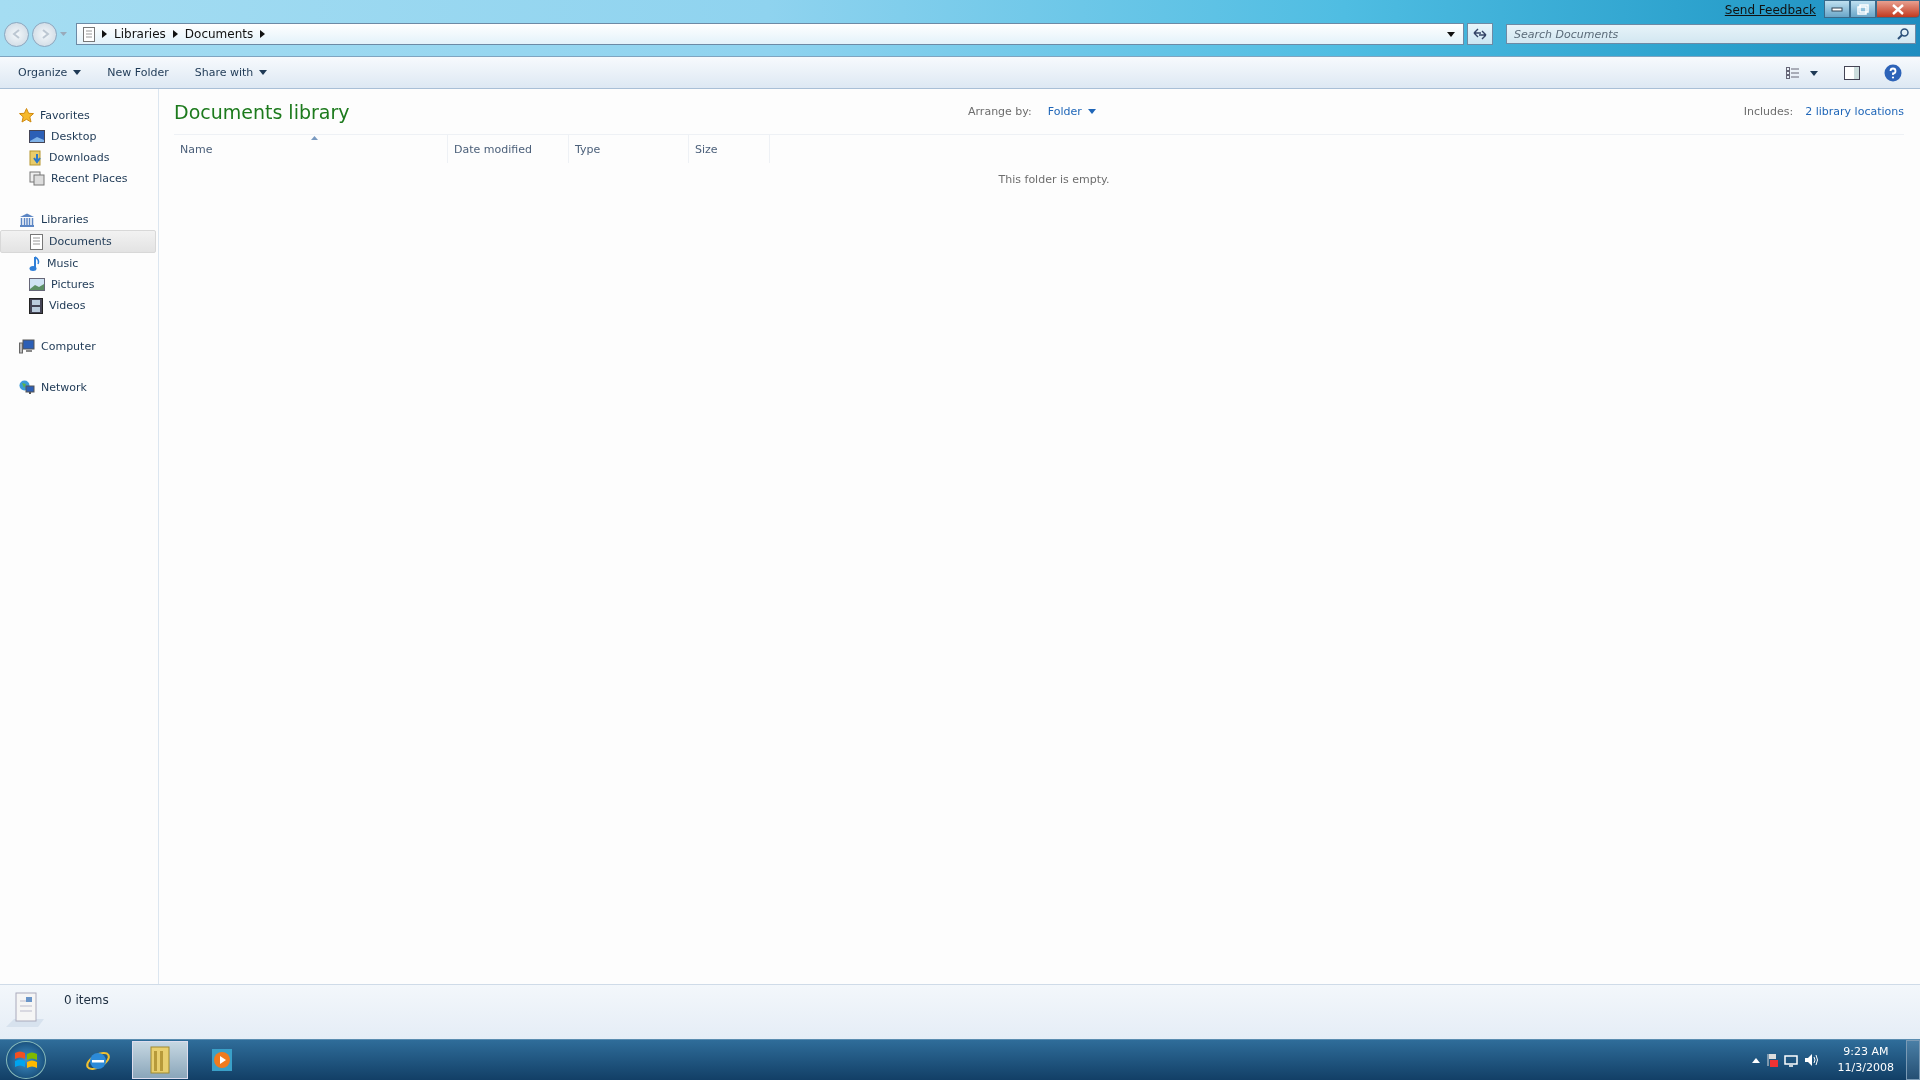  I want to click on refresh-icon, so click(1480, 34).